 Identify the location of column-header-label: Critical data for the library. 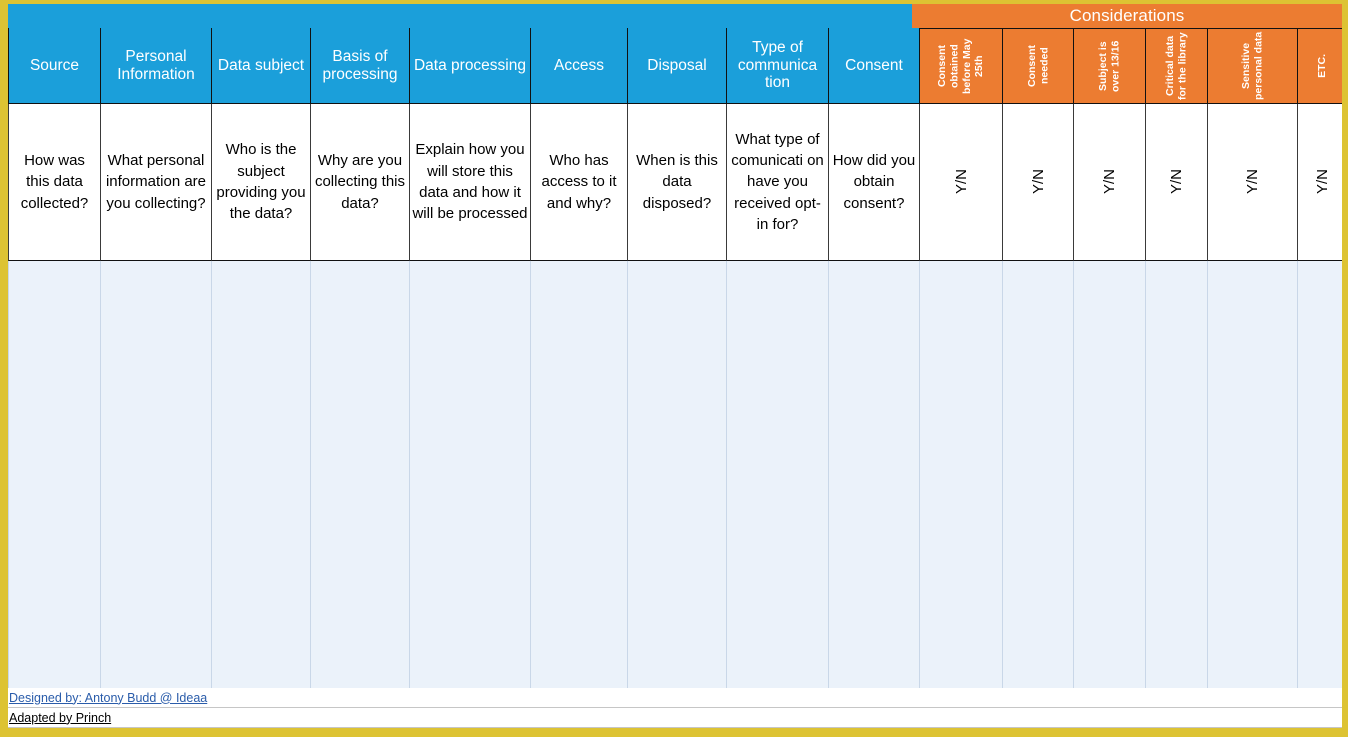
(1176, 66).